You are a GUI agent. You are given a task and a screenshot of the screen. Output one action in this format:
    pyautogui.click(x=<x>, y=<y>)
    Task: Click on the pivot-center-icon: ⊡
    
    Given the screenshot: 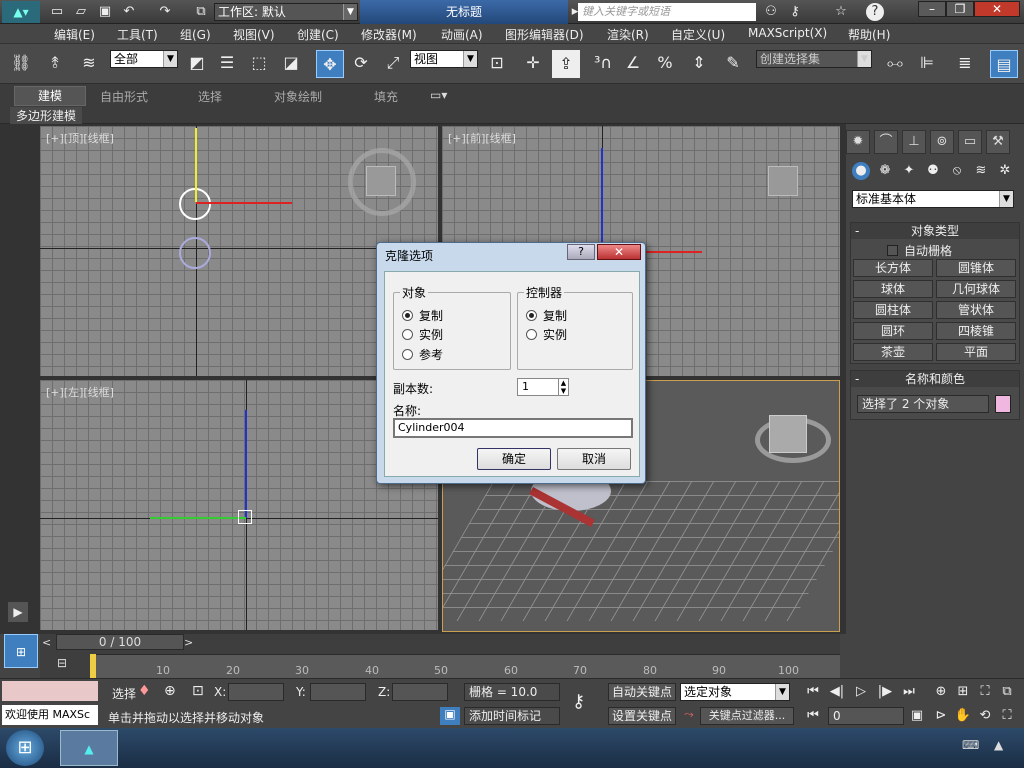 What is the action you would take?
    pyautogui.click(x=497, y=63)
    